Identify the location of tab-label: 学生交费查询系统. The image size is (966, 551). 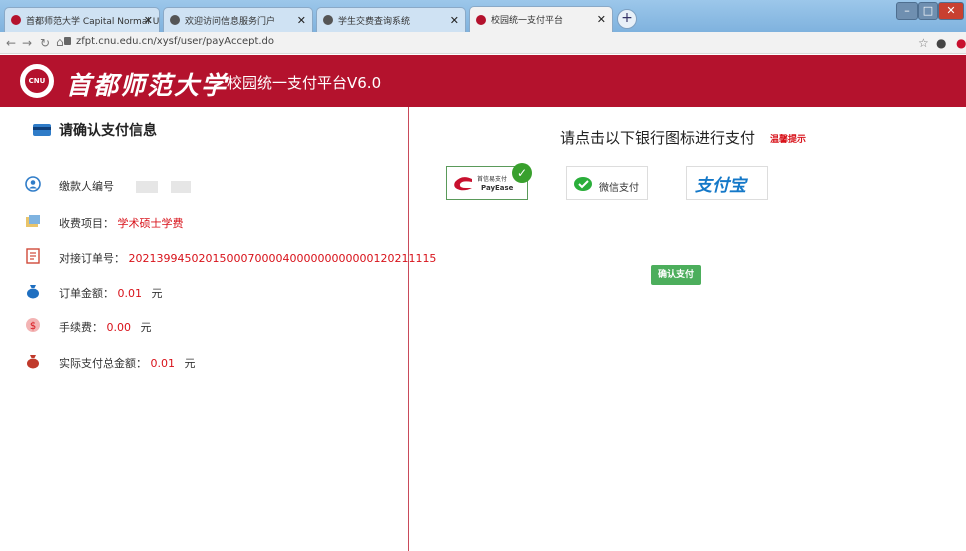
(374, 21).